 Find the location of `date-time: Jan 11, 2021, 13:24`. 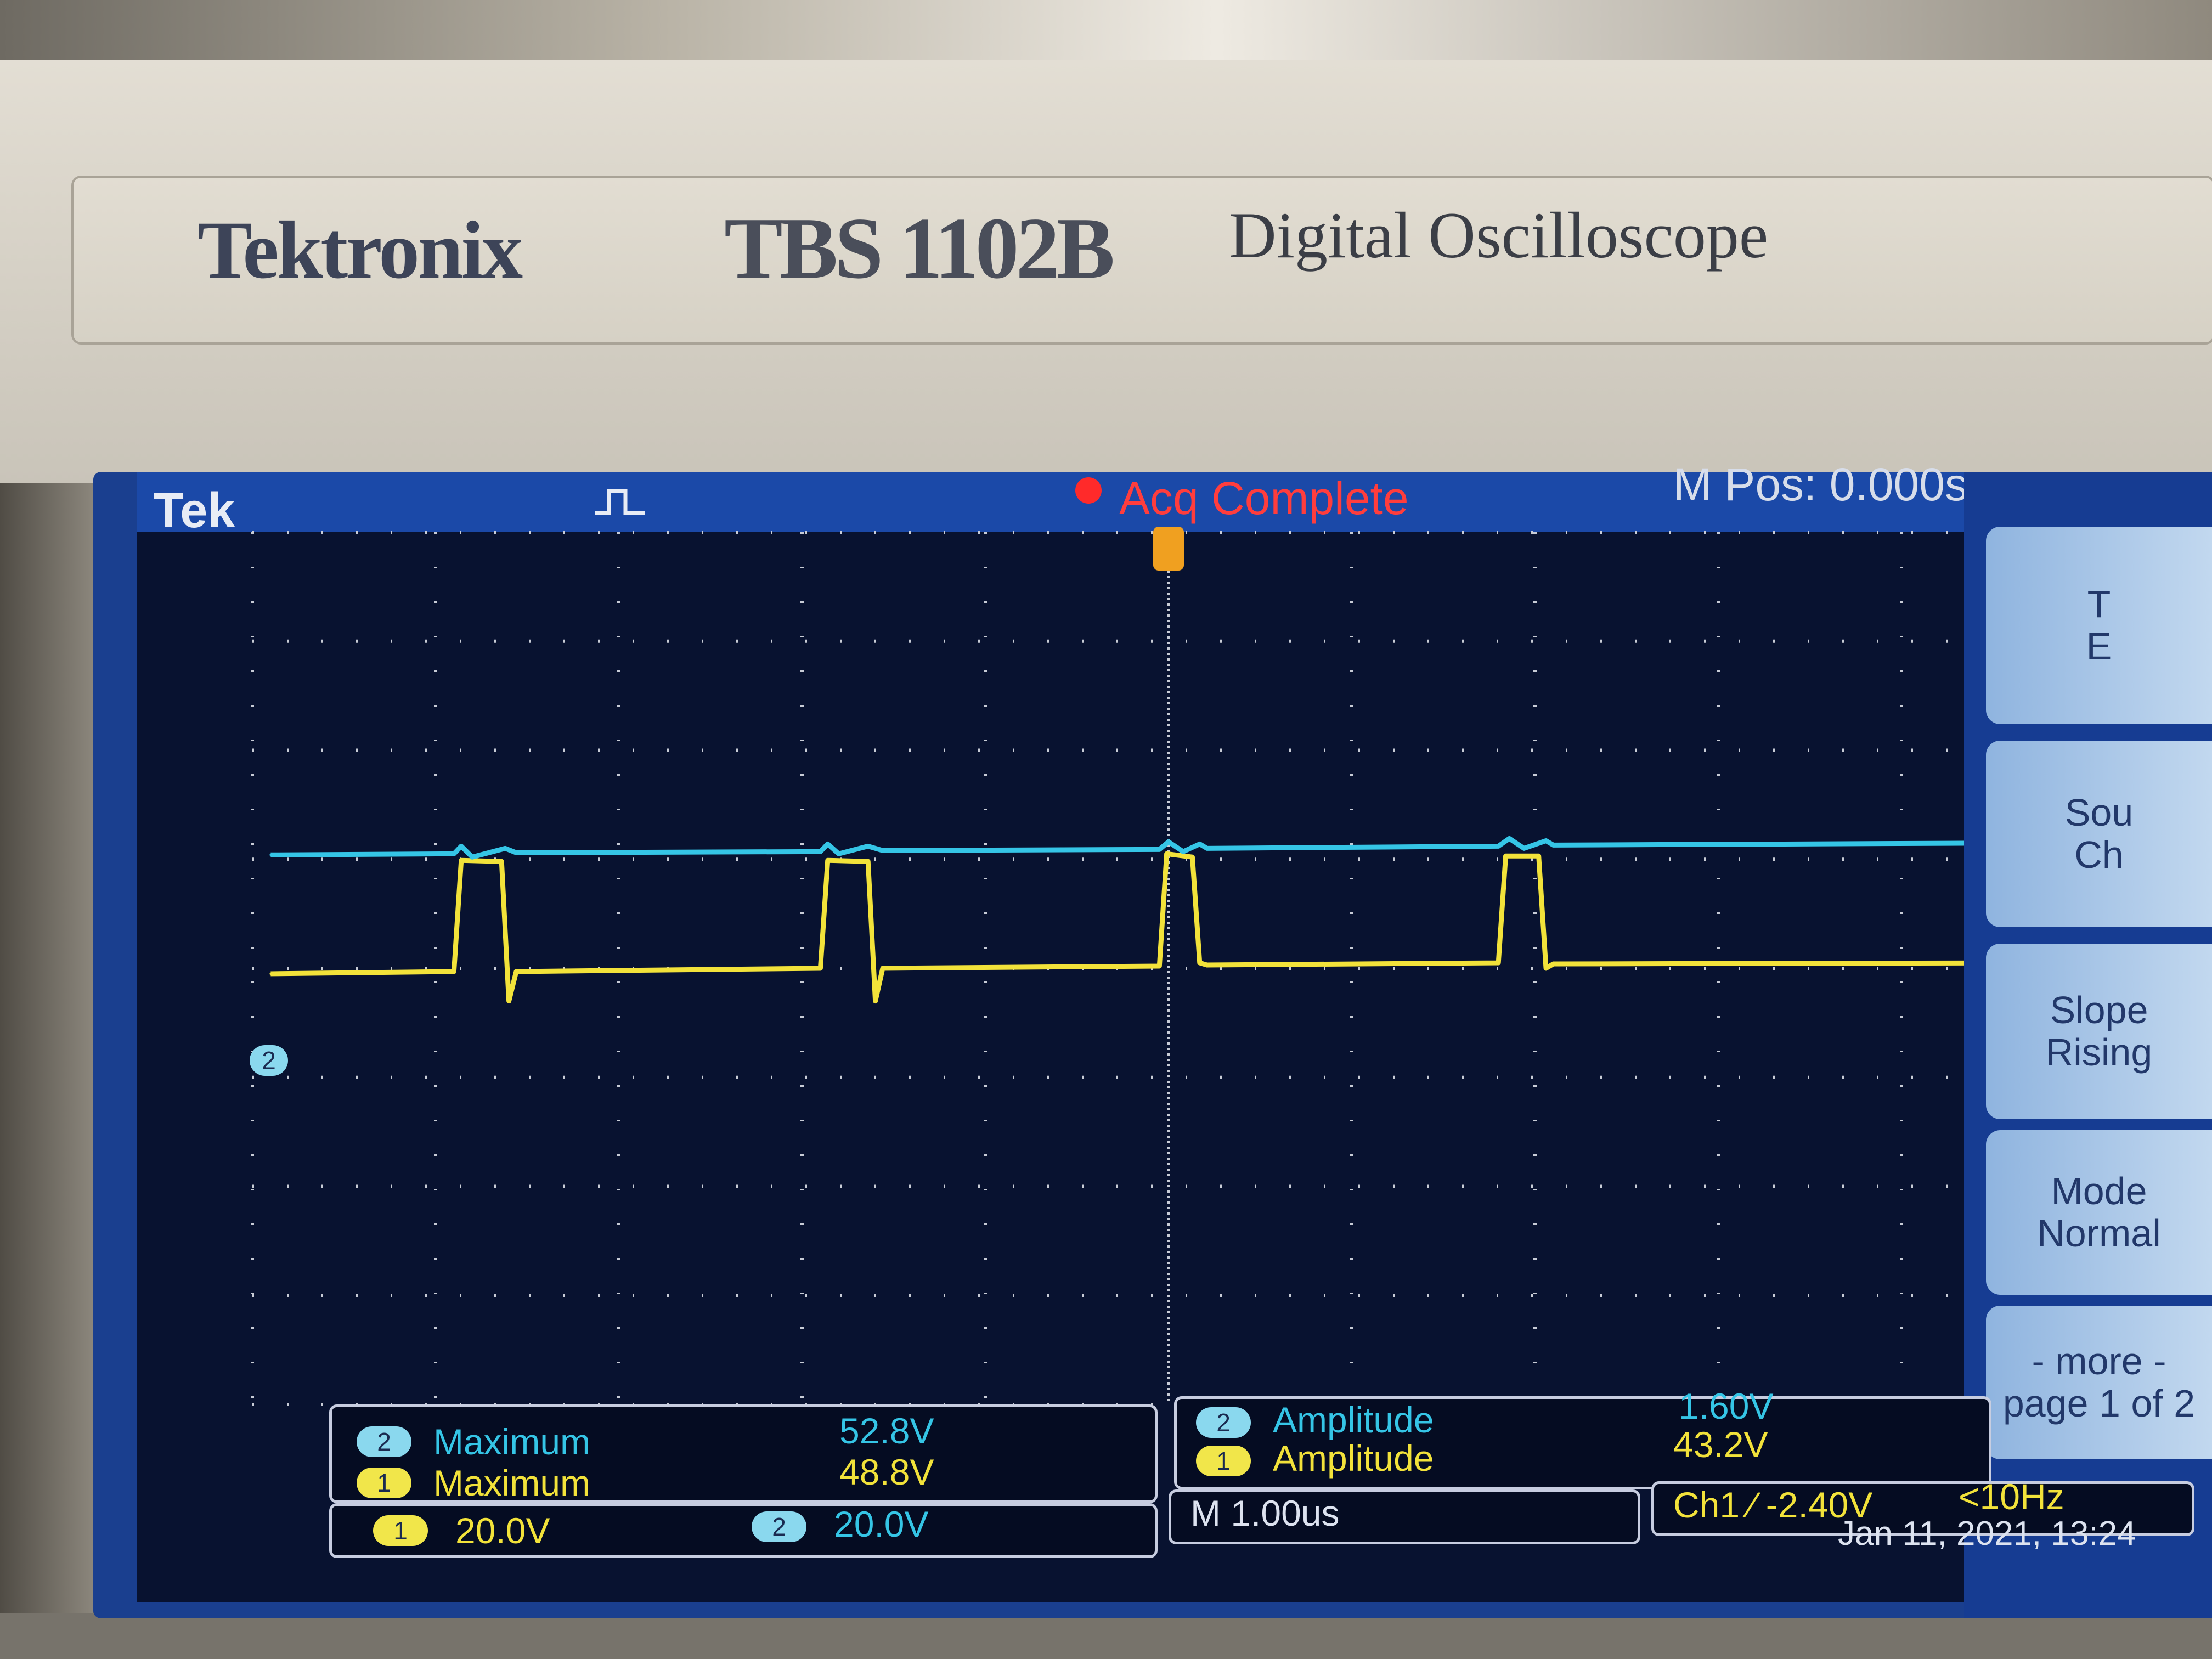

date-time: Jan 11, 2021, 13:24 is located at coordinates (1987, 1534).